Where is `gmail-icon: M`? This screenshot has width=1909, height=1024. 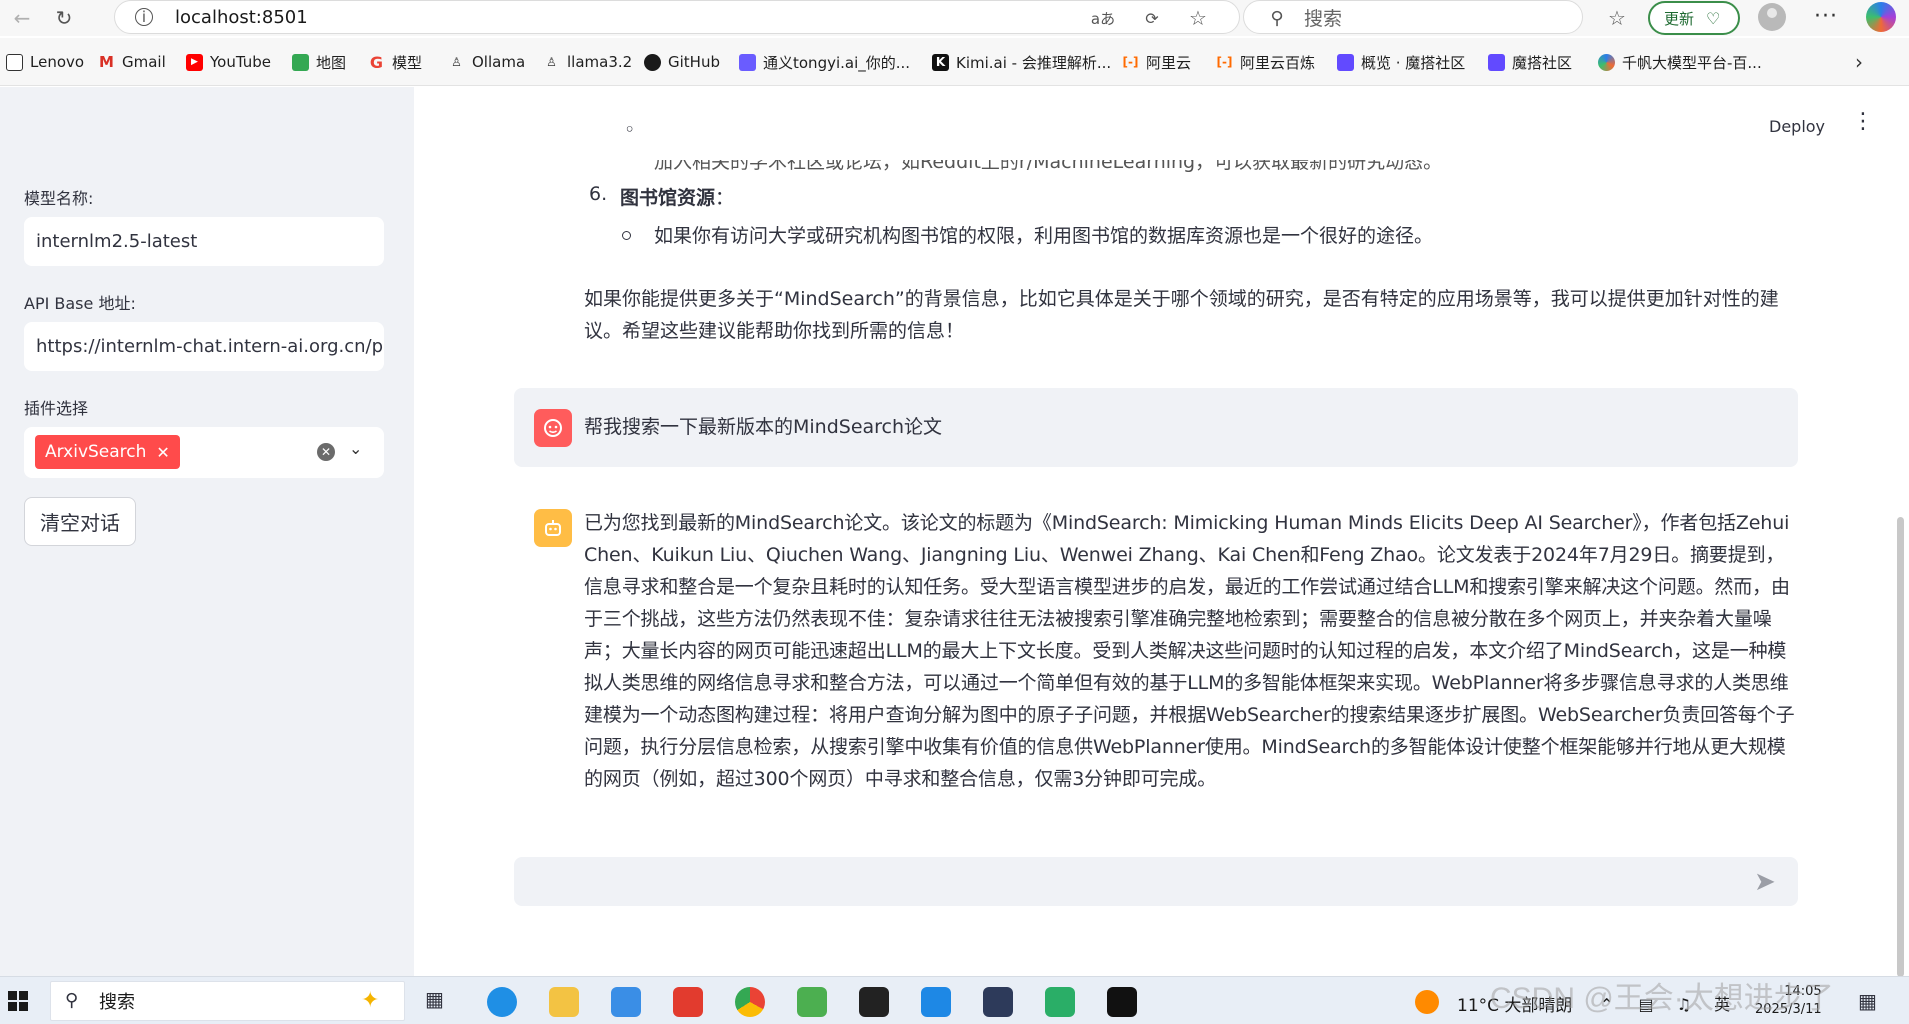 gmail-icon: M is located at coordinates (106, 61).